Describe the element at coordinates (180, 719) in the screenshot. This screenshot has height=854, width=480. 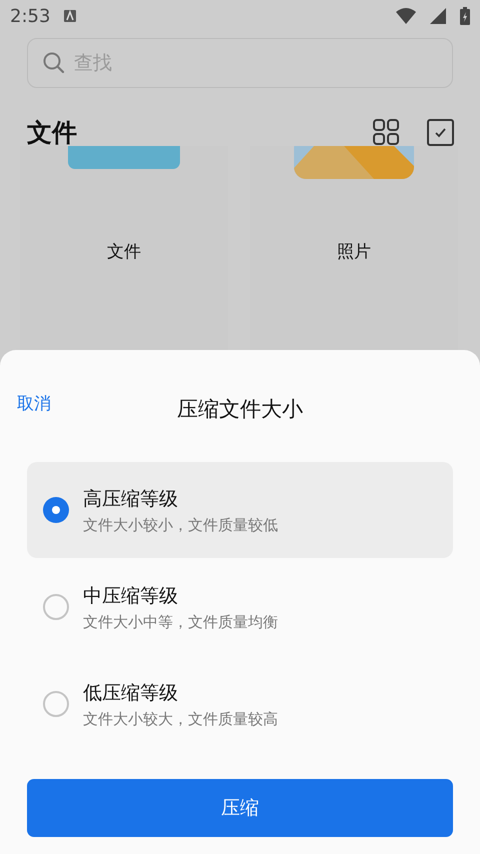
I see `option-description: 文件大小较大，文件质量较高` at that location.